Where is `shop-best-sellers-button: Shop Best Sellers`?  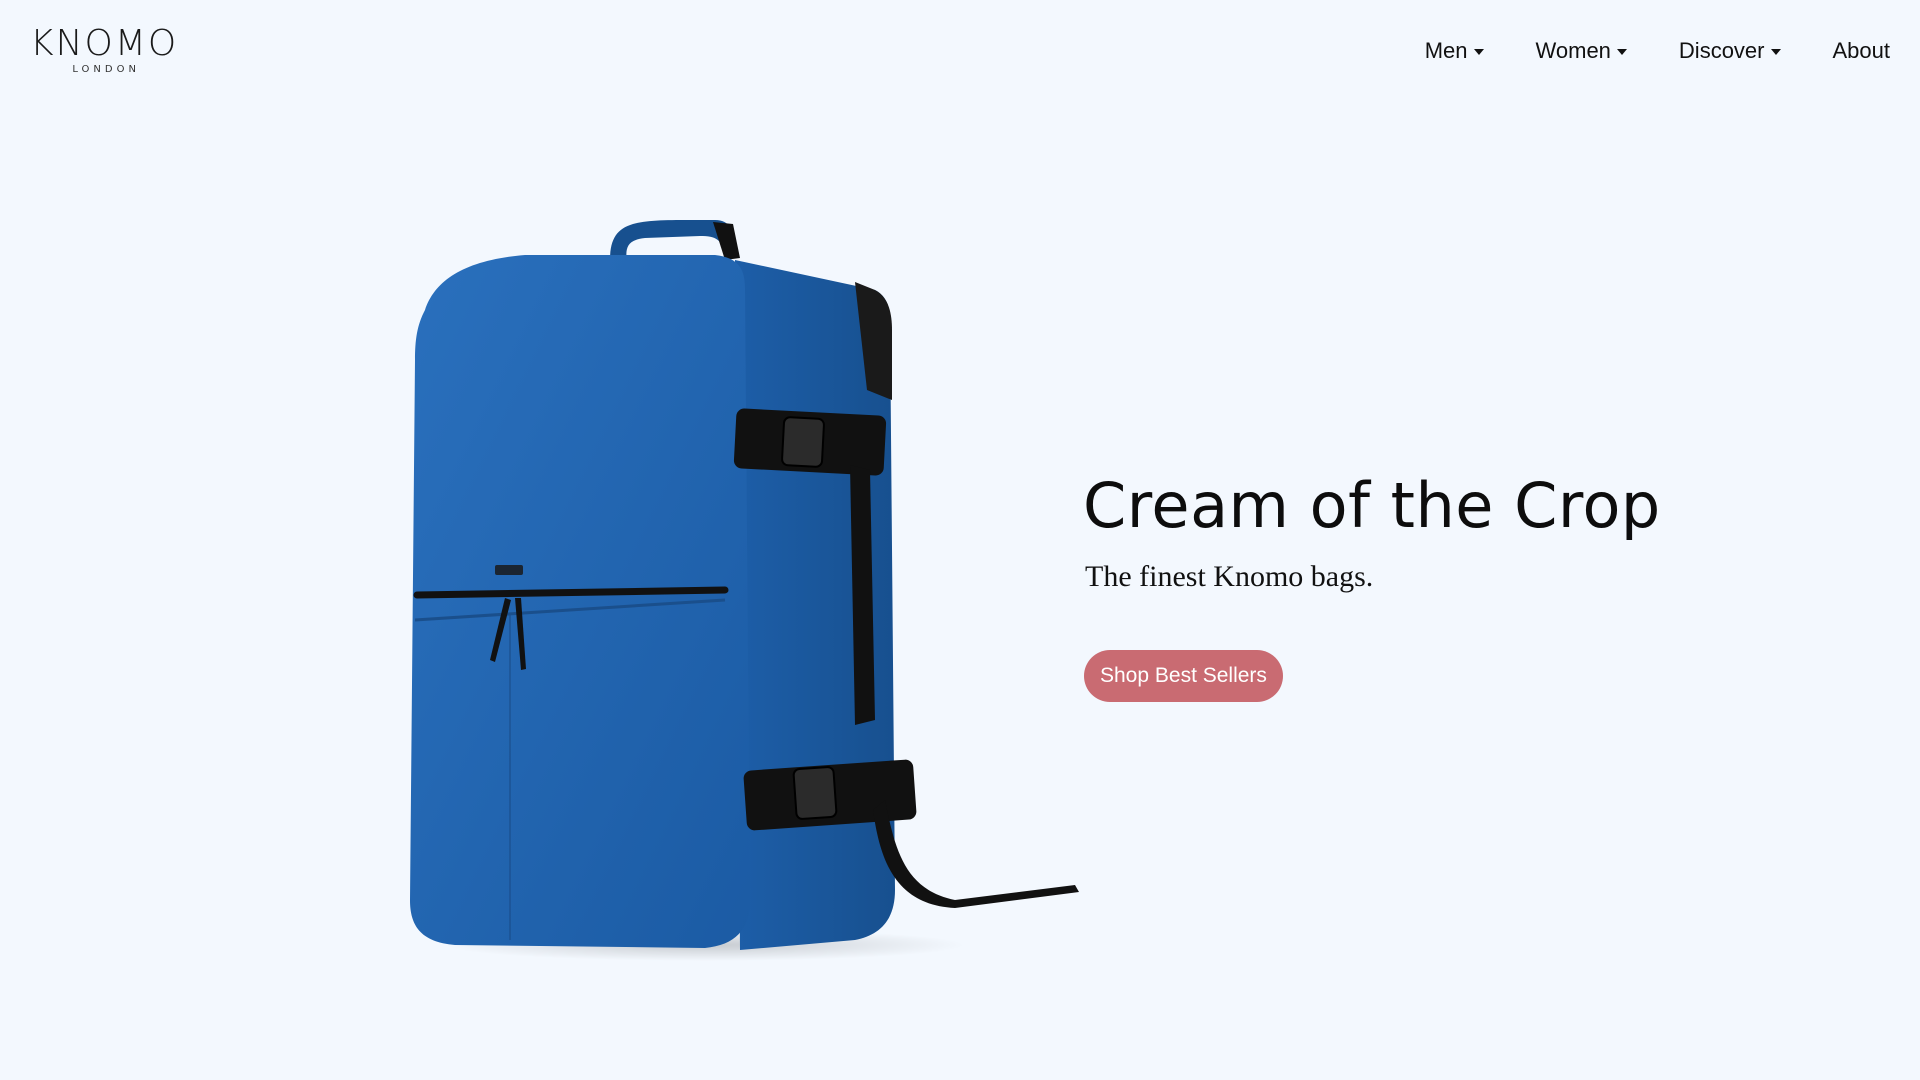
shop-best-sellers-button: Shop Best Sellers is located at coordinates (1183, 676).